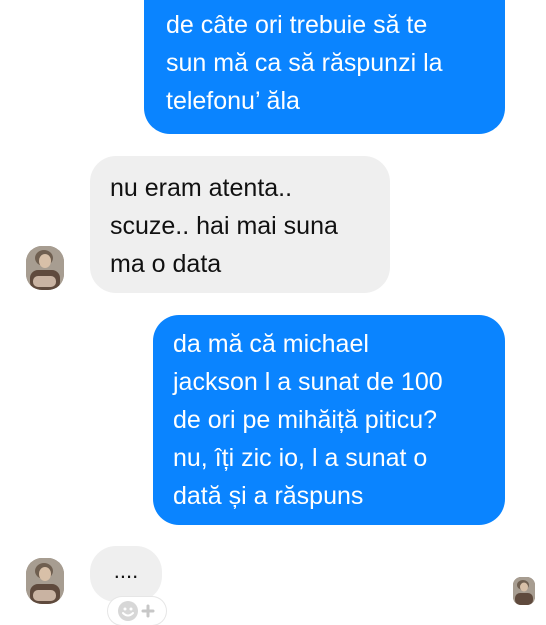 The height and width of the screenshot is (625, 546). I want to click on seen-avatar-icon, so click(524, 591).